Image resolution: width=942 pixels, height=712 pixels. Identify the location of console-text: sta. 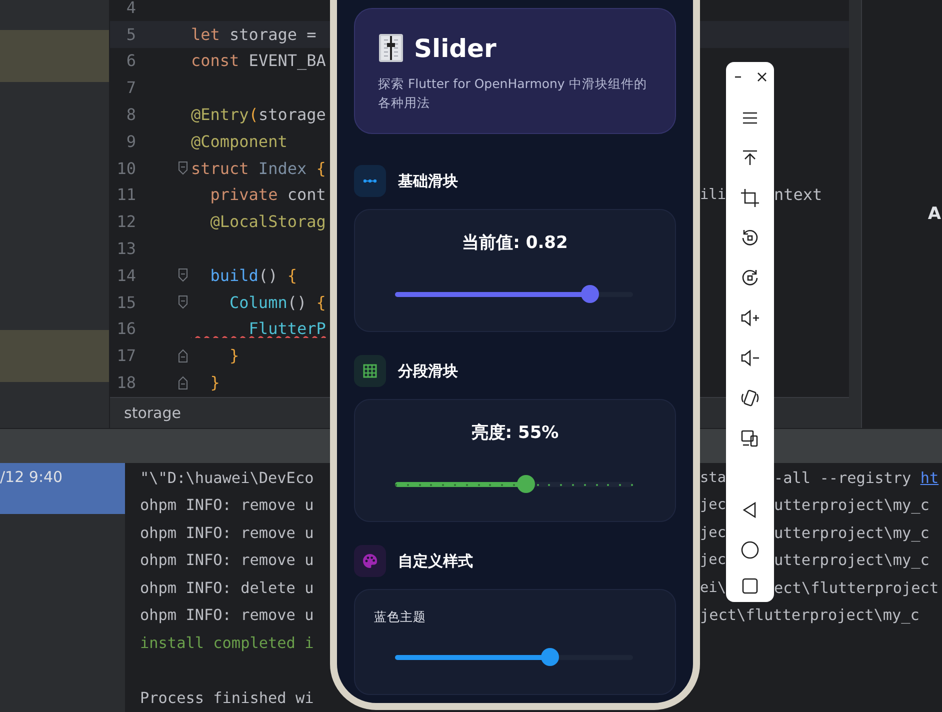
(713, 478).